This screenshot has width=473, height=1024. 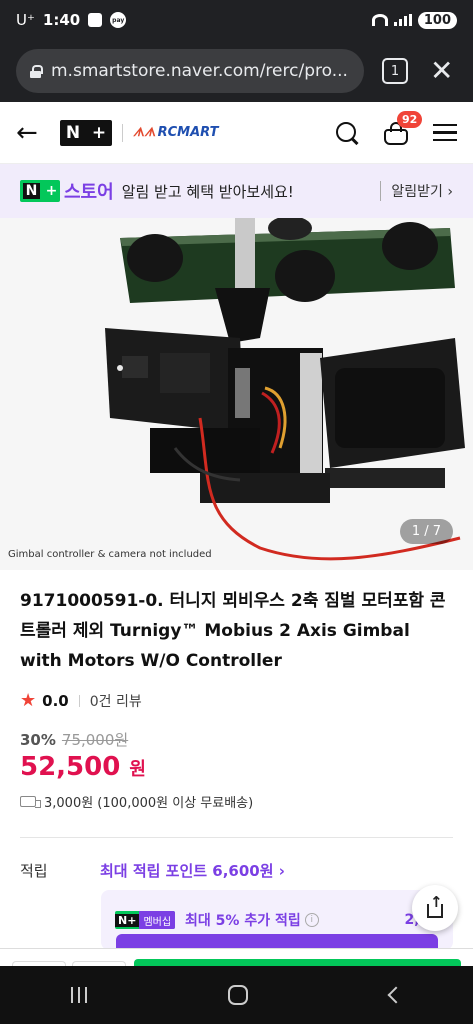 I want to click on notification-promo-banner: N + 스토어 알림 받고 혜택 받아보세요! 알림받기 ›, so click(x=236, y=191).